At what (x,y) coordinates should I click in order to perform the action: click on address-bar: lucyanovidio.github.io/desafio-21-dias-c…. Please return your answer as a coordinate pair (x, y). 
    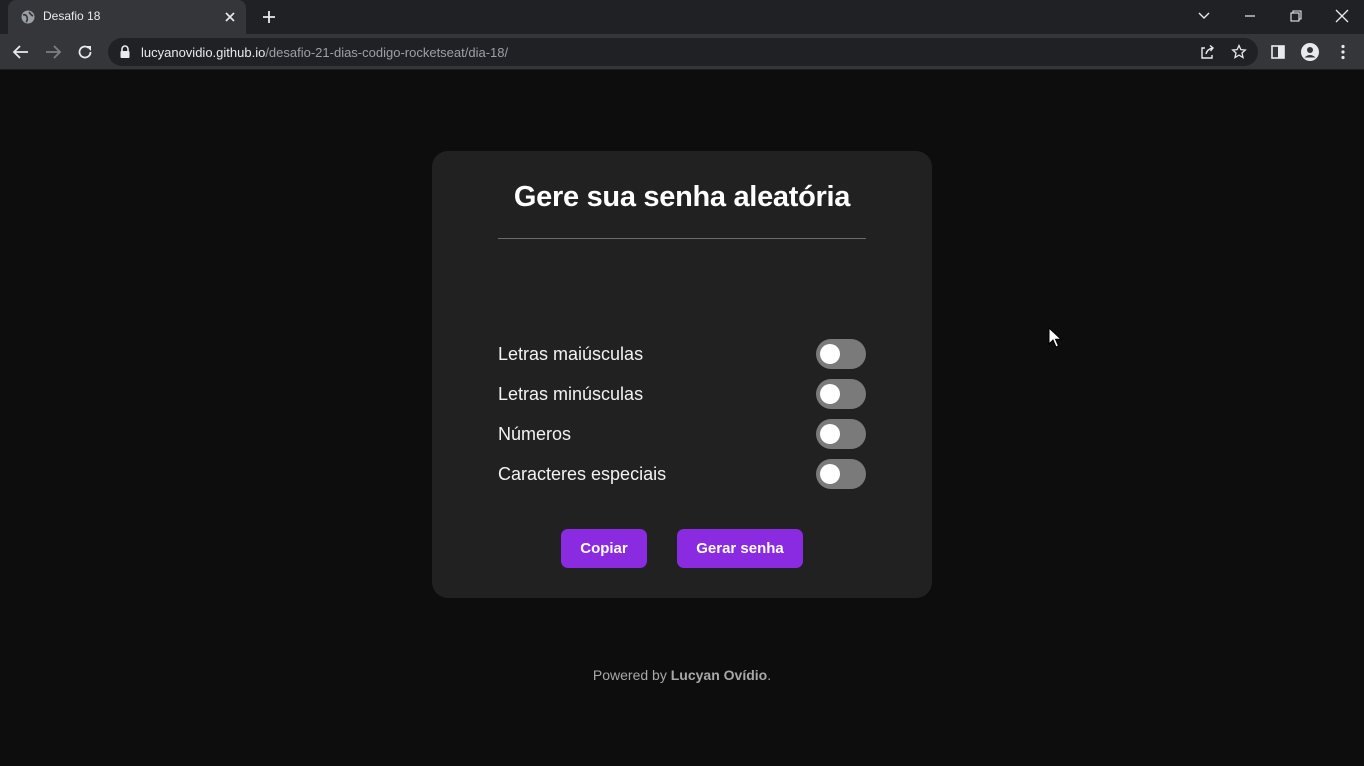
    Looking at the image, I should click on (683, 52).